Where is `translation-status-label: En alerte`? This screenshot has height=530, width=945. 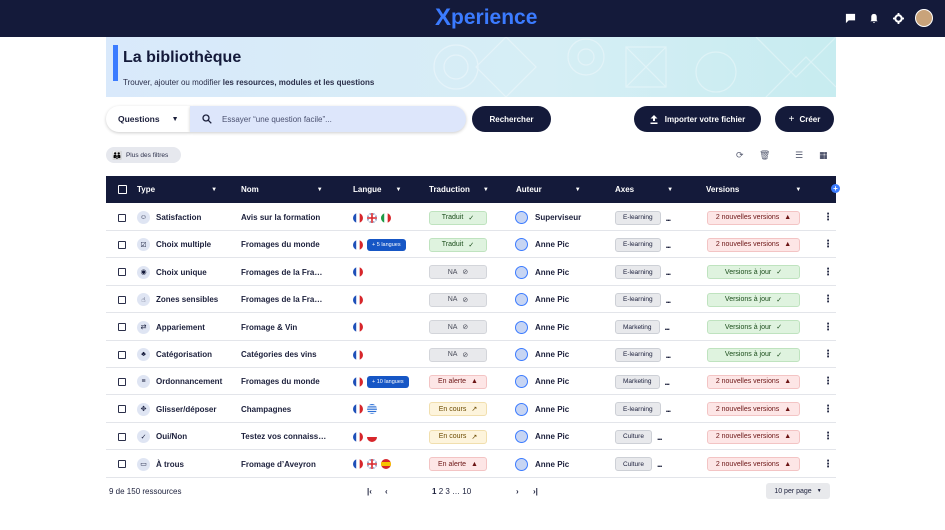 translation-status-label: En alerte is located at coordinates (452, 382).